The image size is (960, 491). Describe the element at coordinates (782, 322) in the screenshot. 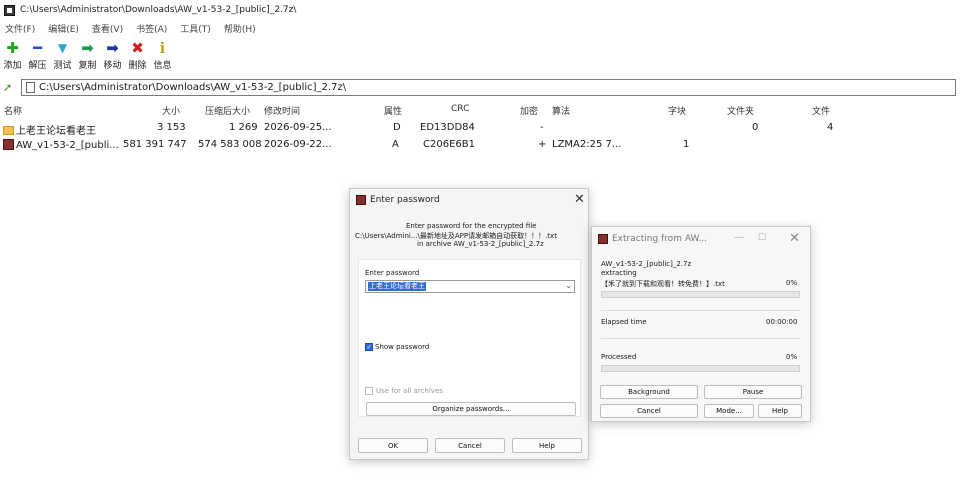

I see `elapsed-value: 00:00:00` at that location.